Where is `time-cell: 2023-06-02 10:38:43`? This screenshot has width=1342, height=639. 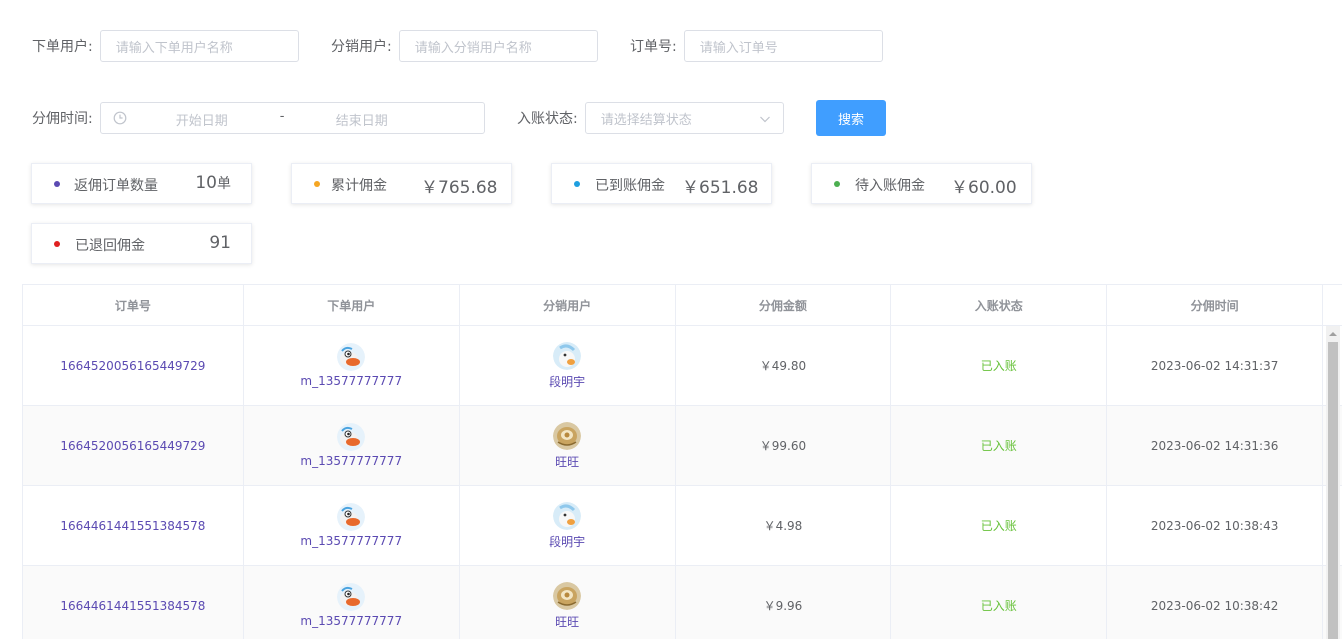 time-cell: 2023-06-02 10:38:43 is located at coordinates (1215, 525).